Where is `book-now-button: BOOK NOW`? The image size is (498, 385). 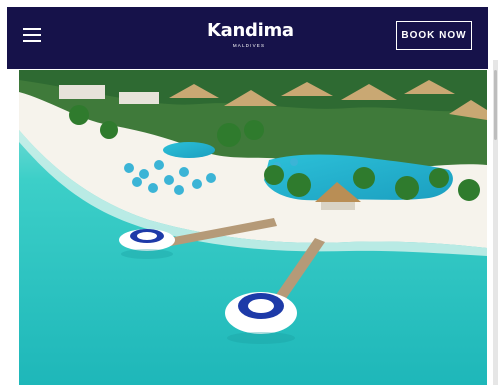
book-now-button: BOOK NOW is located at coordinates (434, 35).